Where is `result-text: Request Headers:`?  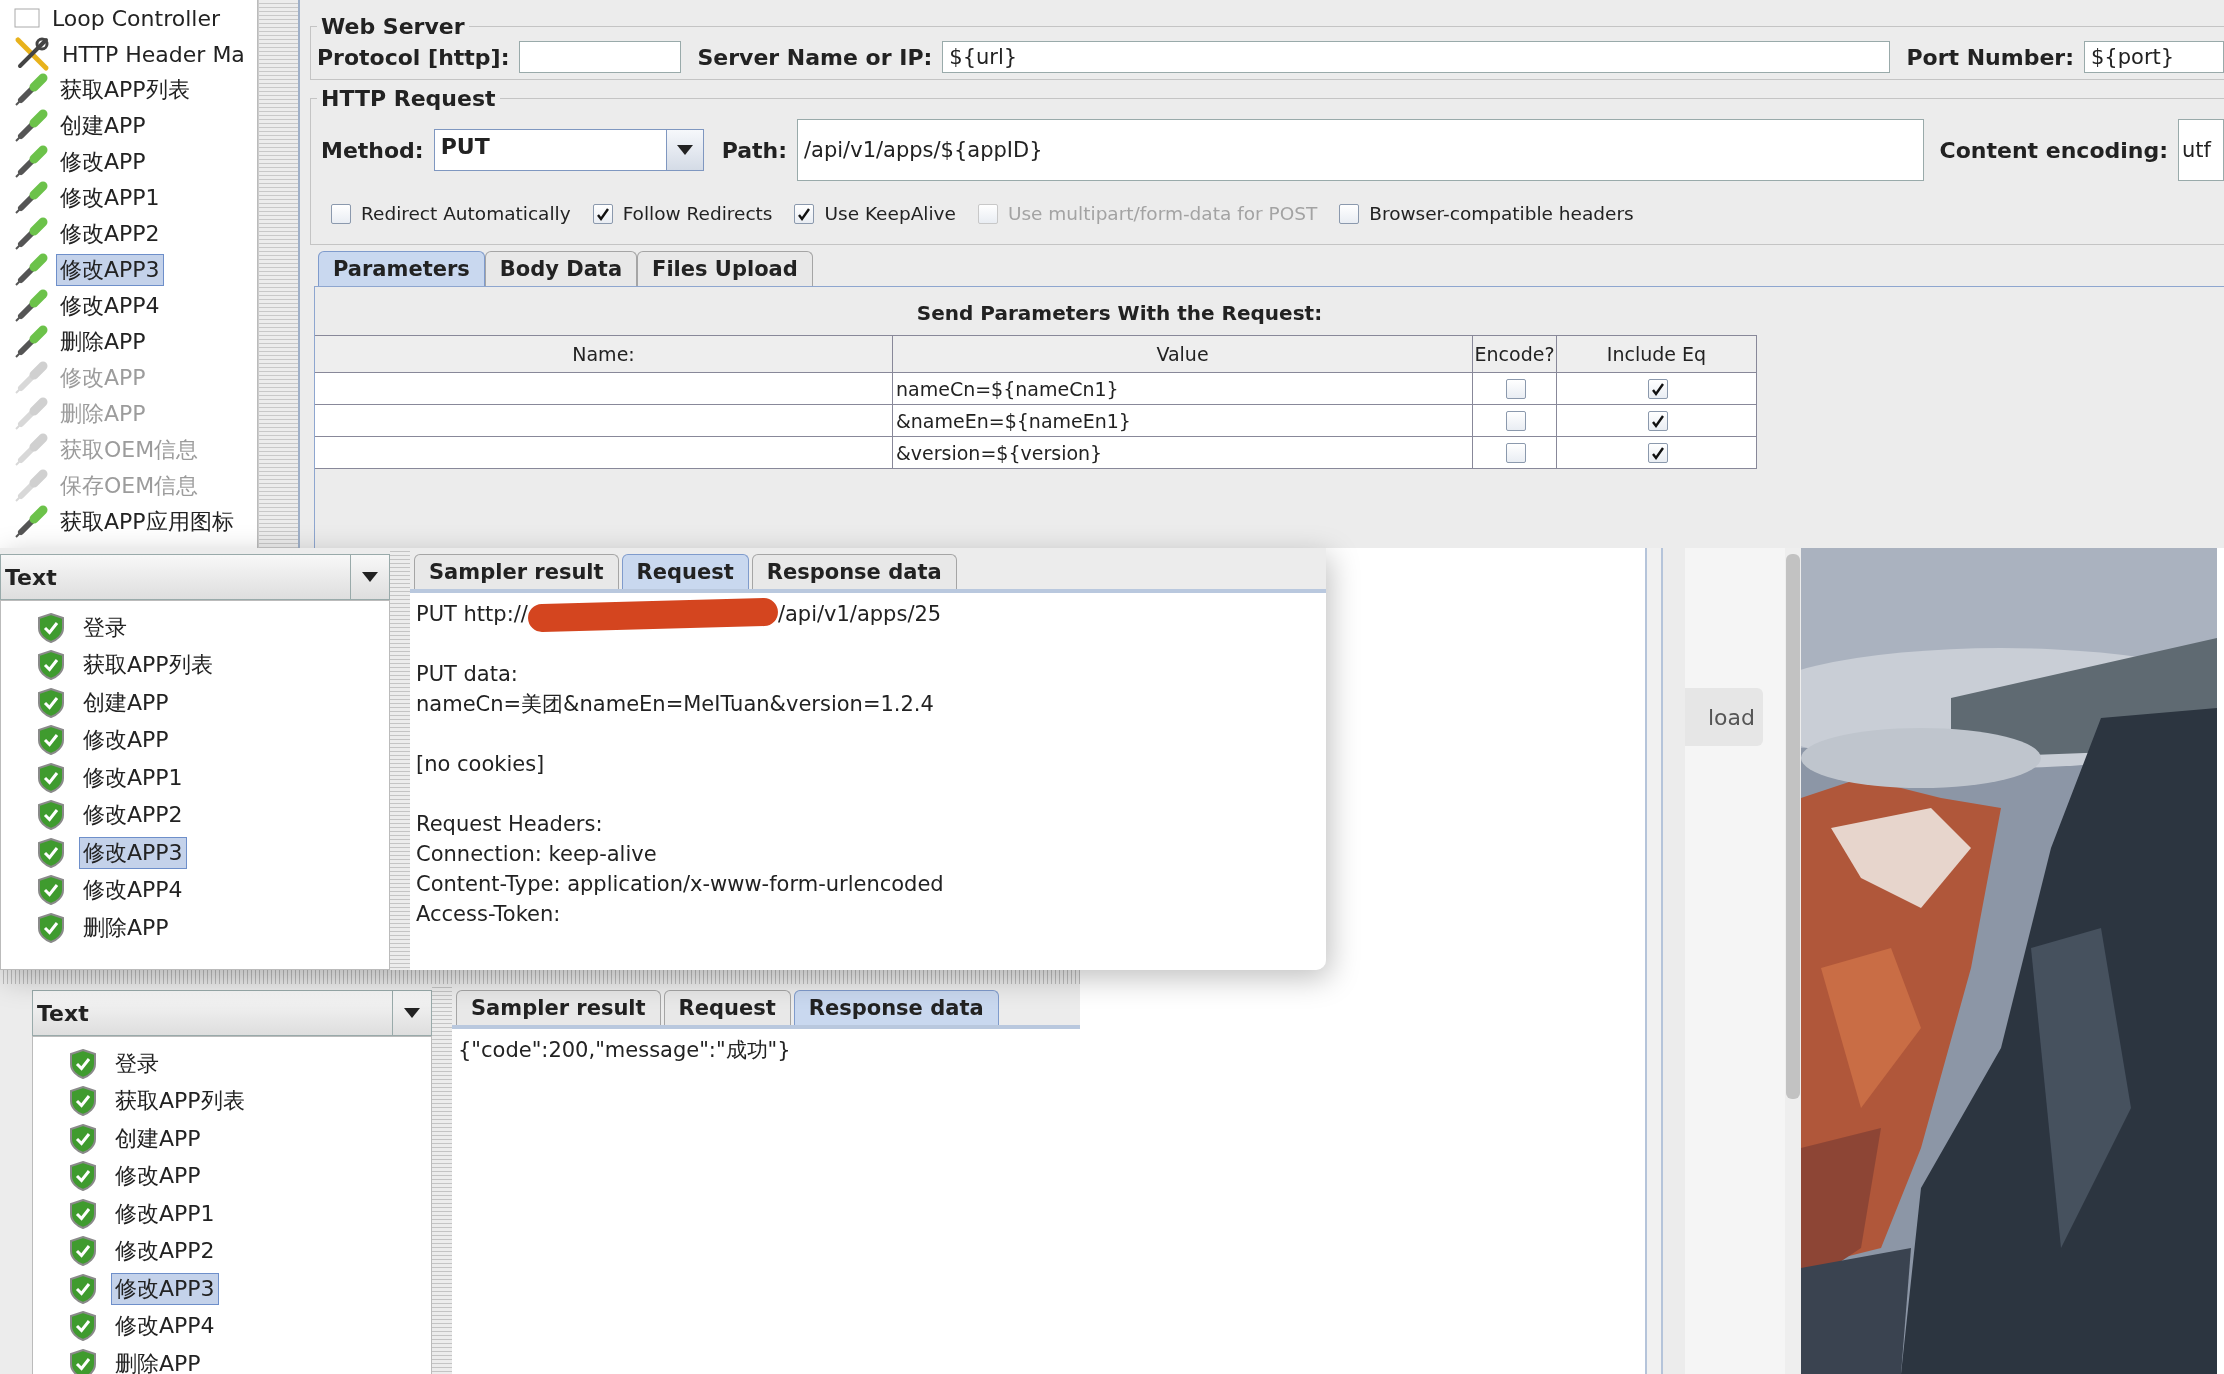 result-text: Request Headers: is located at coordinates (510, 824).